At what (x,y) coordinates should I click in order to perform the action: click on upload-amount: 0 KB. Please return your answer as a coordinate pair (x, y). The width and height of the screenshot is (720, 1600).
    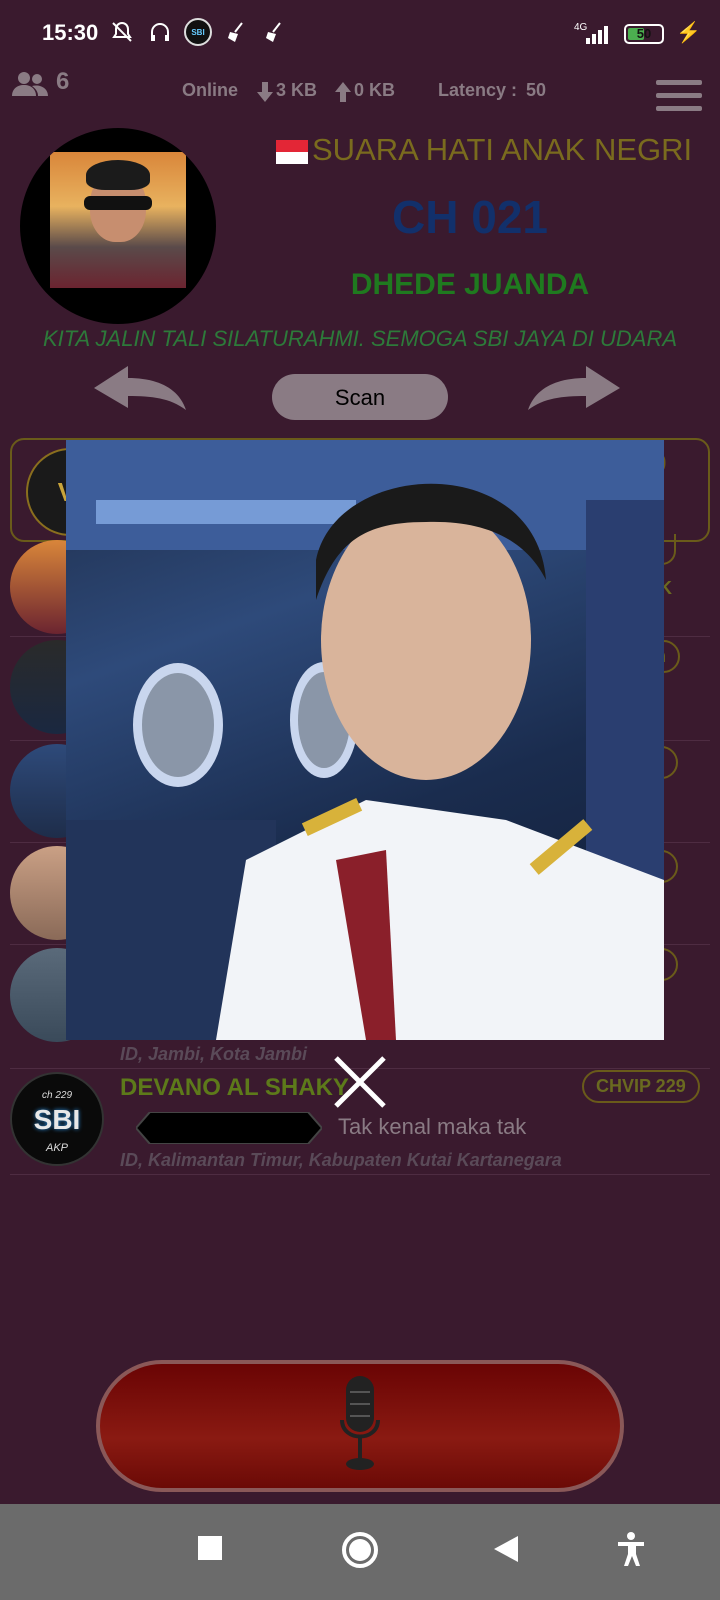
    Looking at the image, I should click on (375, 90).